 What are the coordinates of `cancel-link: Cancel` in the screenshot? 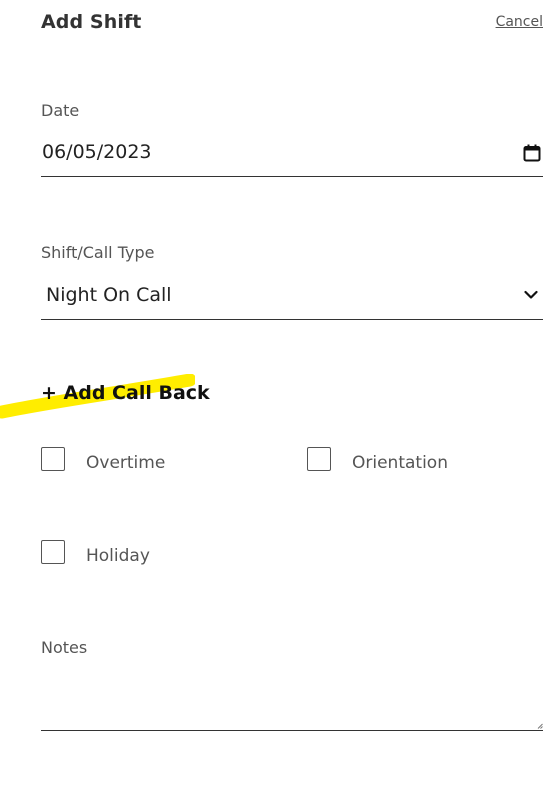 It's located at (519, 22).